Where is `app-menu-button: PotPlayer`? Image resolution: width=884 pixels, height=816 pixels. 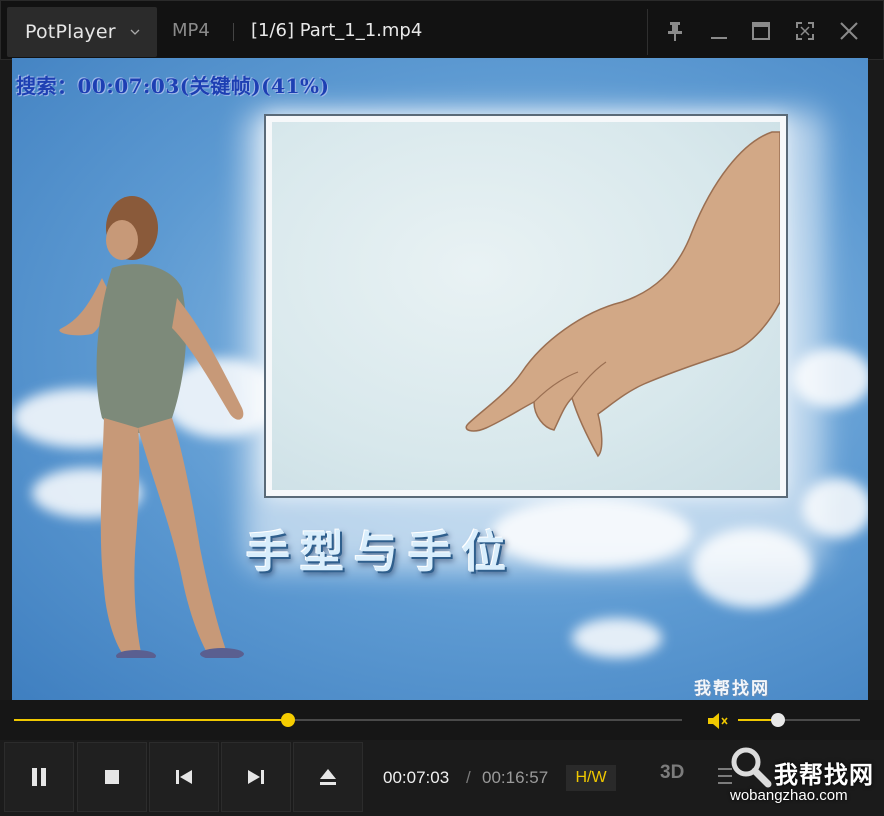
app-menu-button: PotPlayer is located at coordinates (82, 32).